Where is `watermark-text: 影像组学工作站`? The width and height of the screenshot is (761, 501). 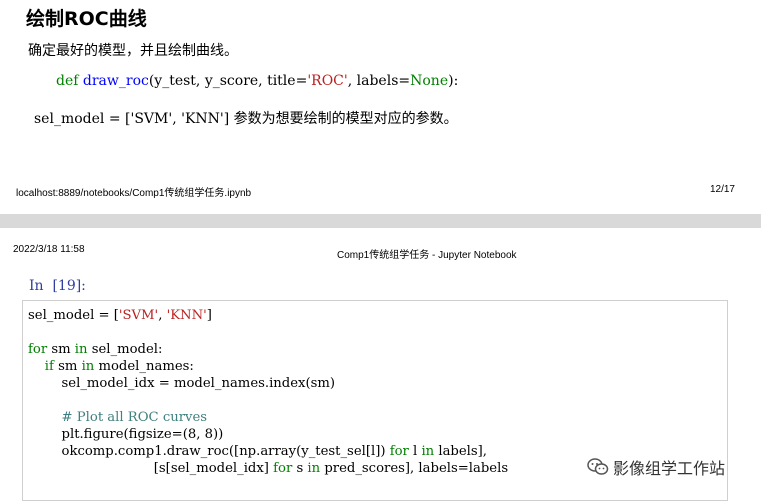 watermark-text: 影像组学工作站 is located at coordinates (669, 468).